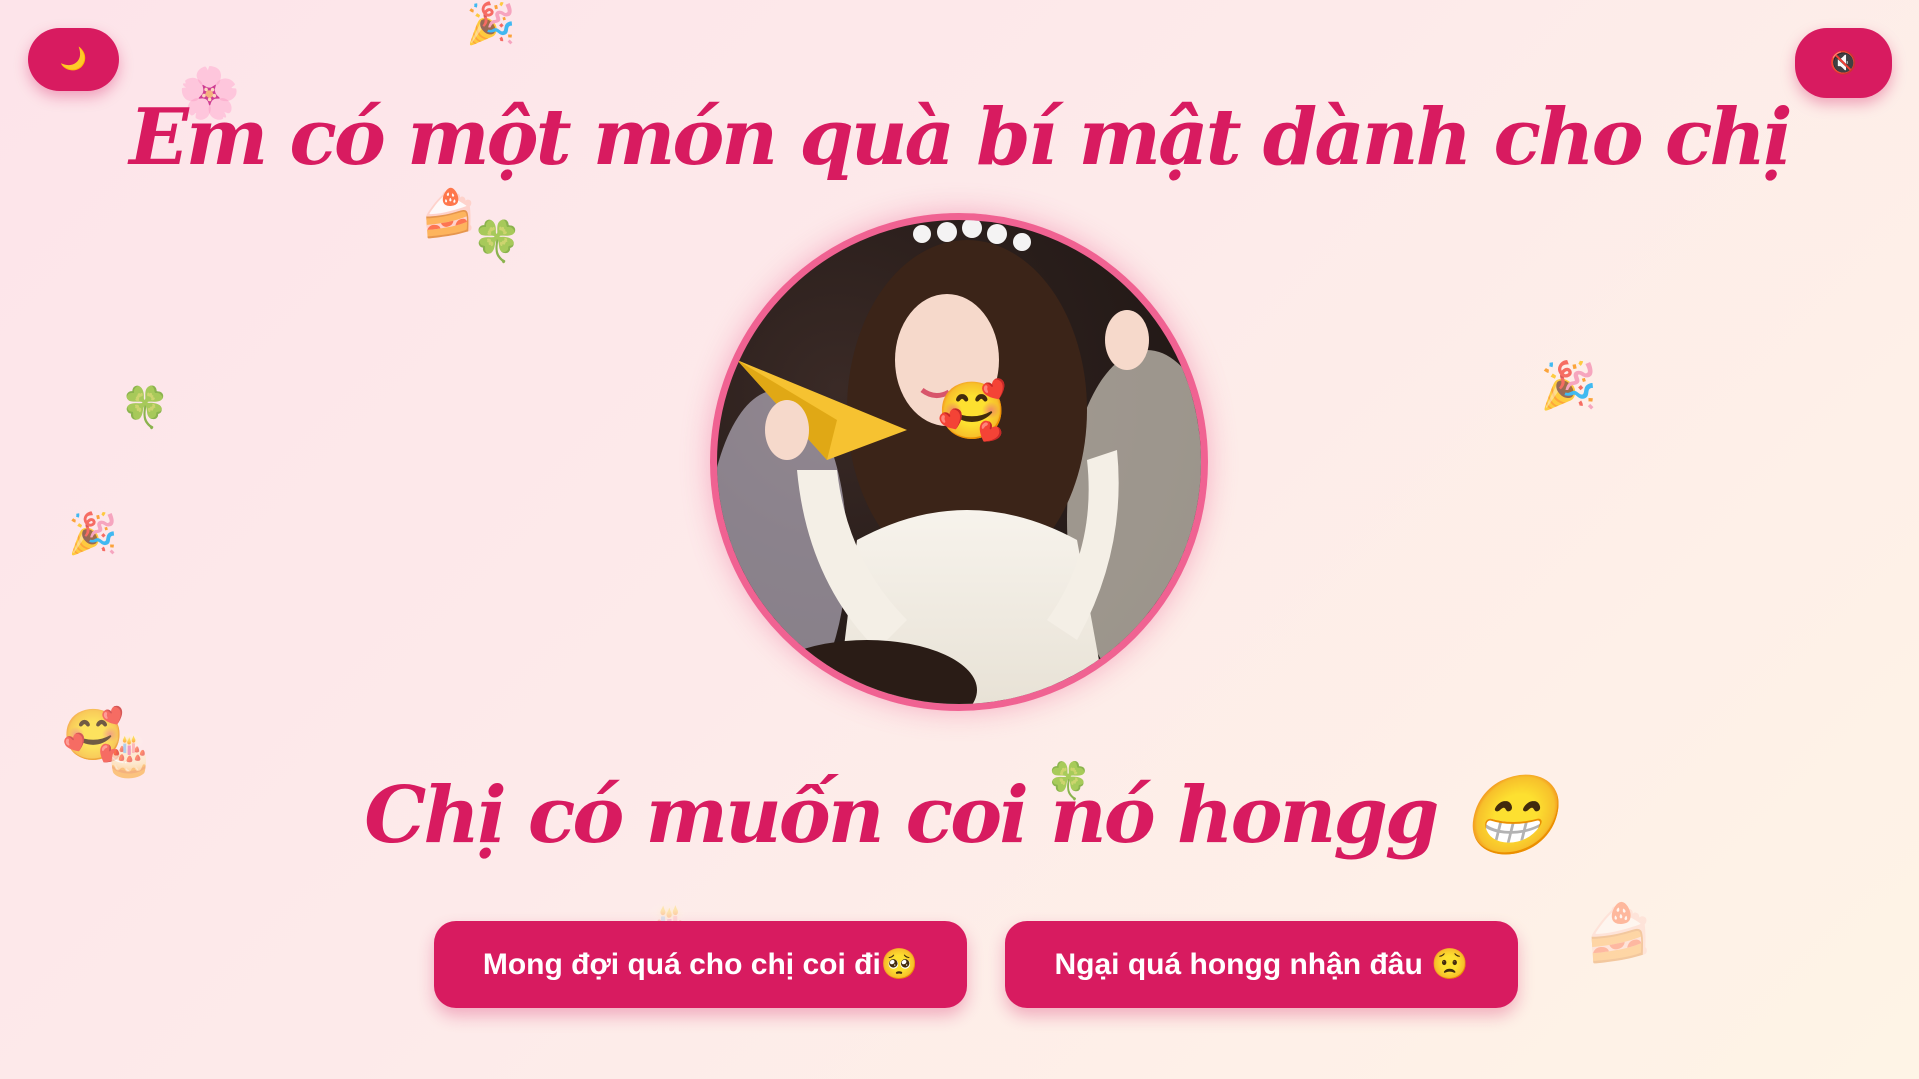 Image resolution: width=1919 pixels, height=1079 pixels. Describe the element at coordinates (960, 815) in the screenshot. I see `question-text: Chị có muốn coi nó hongg 😁` at that location.